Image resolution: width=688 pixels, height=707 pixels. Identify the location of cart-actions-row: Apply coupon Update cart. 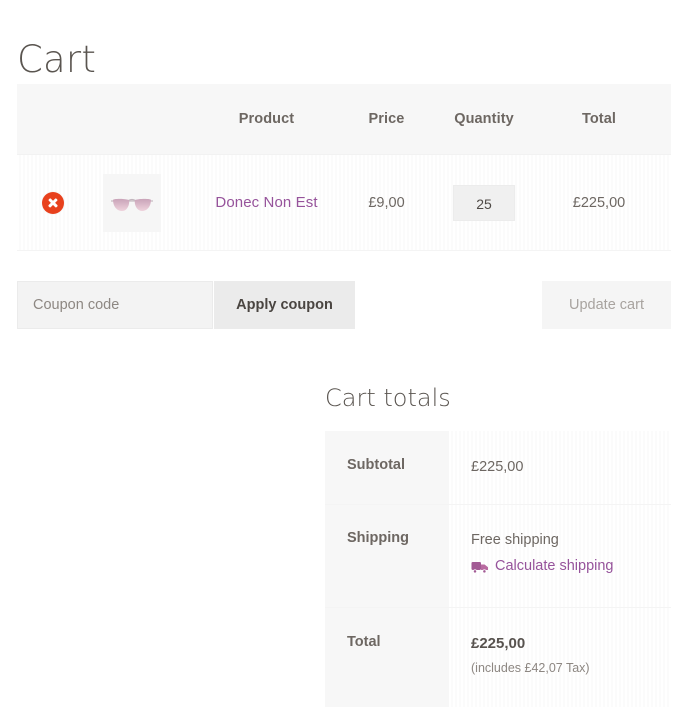
(344, 305).